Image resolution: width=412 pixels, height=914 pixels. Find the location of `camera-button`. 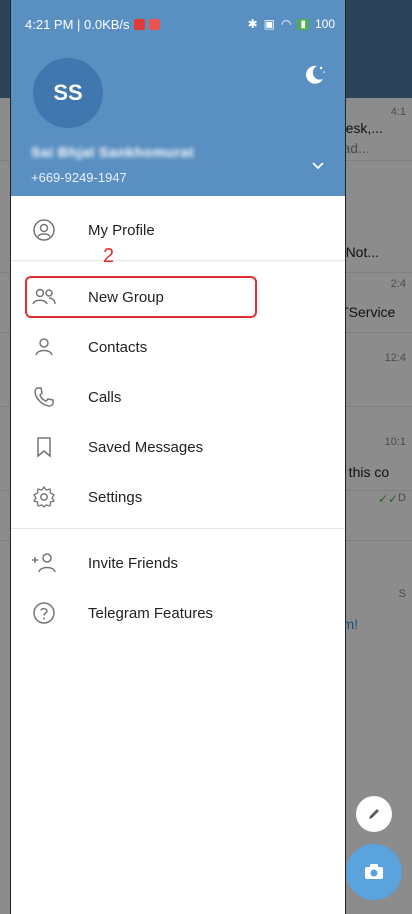

camera-button is located at coordinates (374, 872).